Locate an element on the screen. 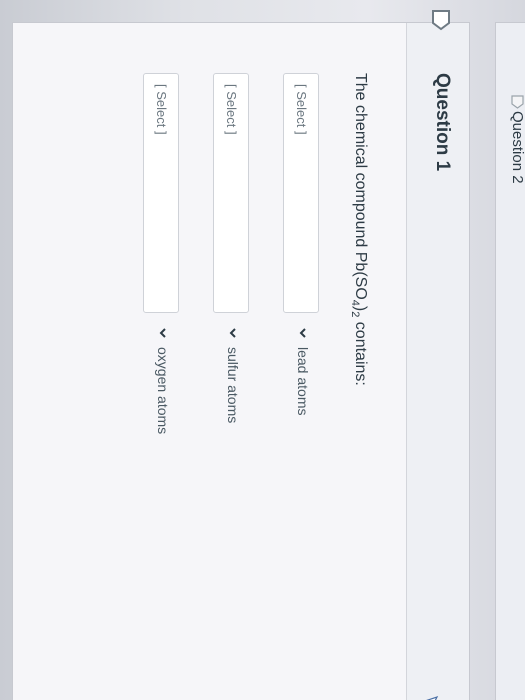  prompt-text: The chemical compound Pb(SO is located at coordinates (360, 186).